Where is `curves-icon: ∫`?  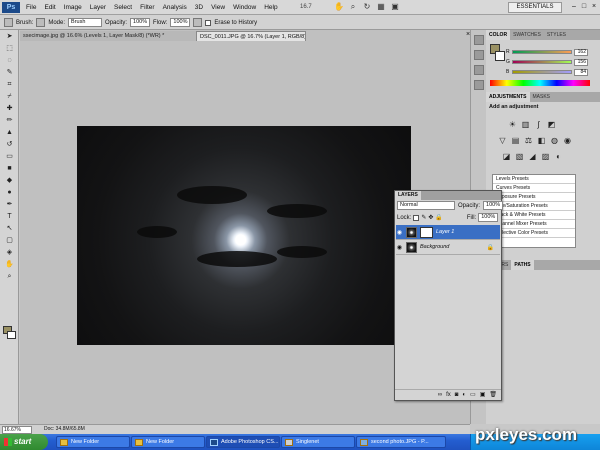
curves-icon: ∫ is located at coordinates (538, 124).